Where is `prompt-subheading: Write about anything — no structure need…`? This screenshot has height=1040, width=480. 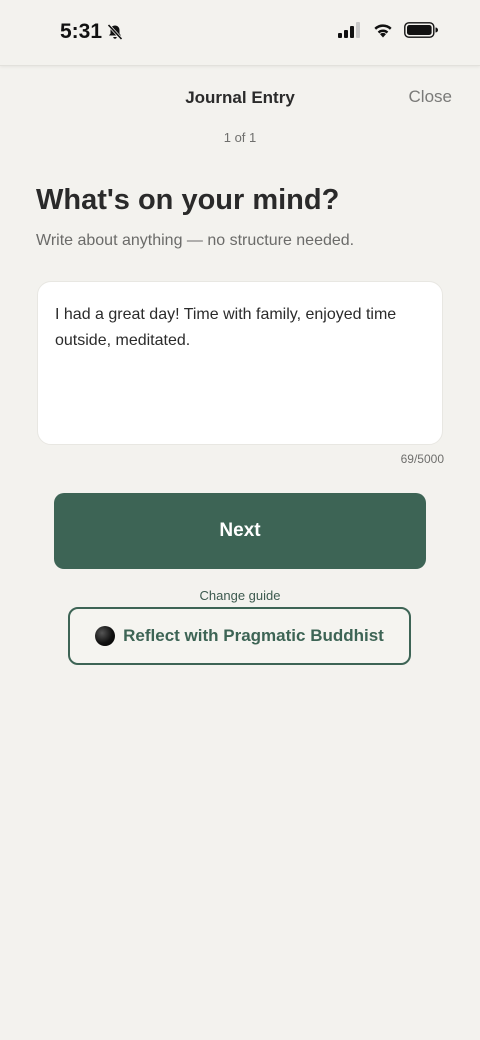 prompt-subheading: Write about anything — no structure need… is located at coordinates (195, 240).